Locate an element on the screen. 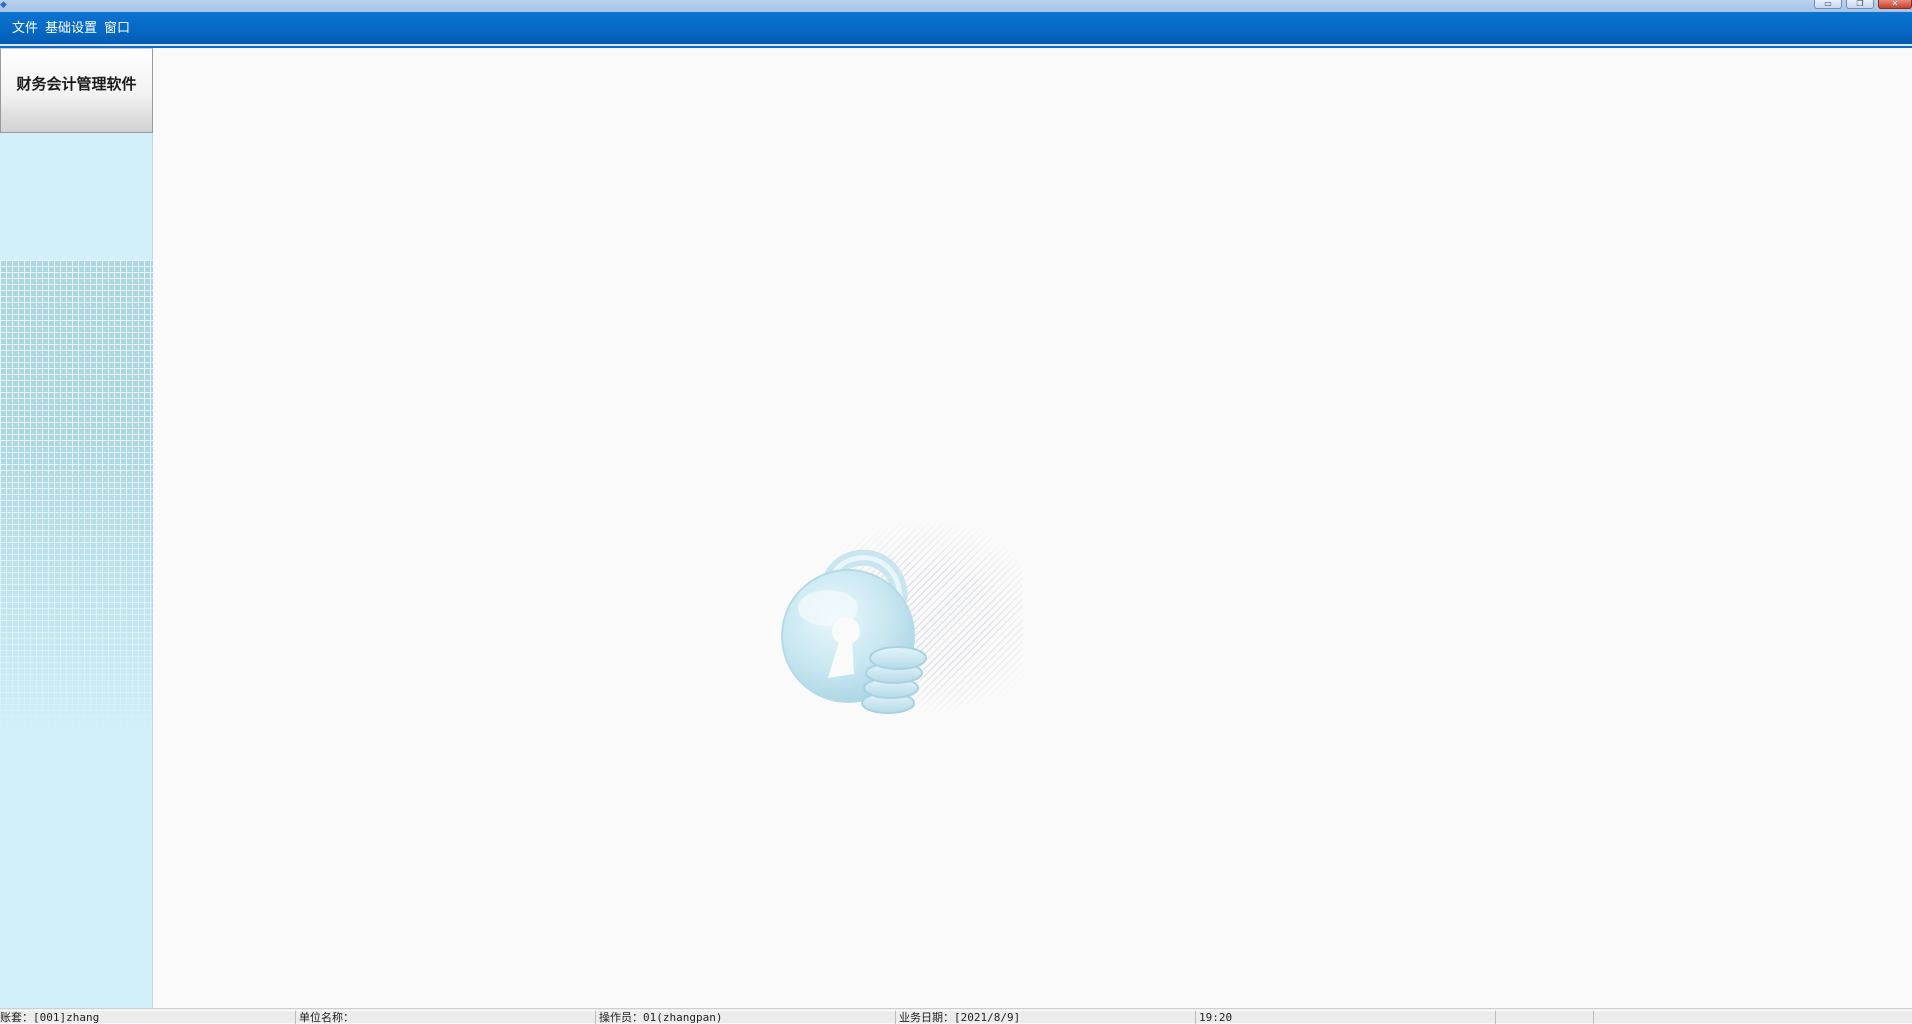 The image size is (1912, 1024). status-unit-name: 单位名称： is located at coordinates (445, 1017).